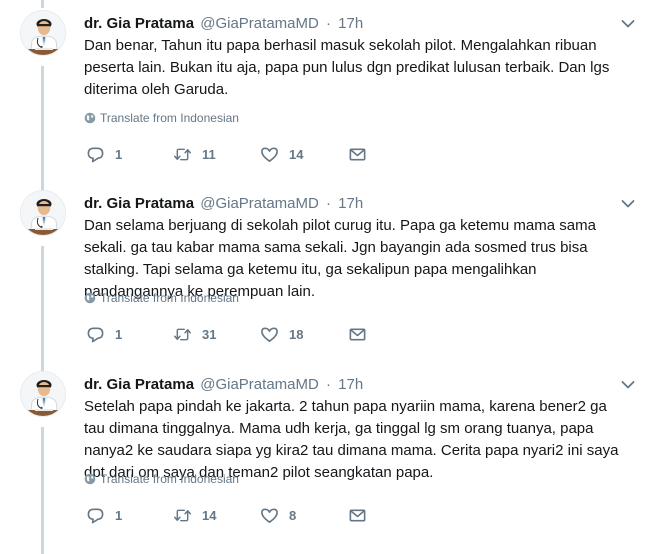  Describe the element at coordinates (281, 334) in the screenshot. I see `like-button: 18` at that location.